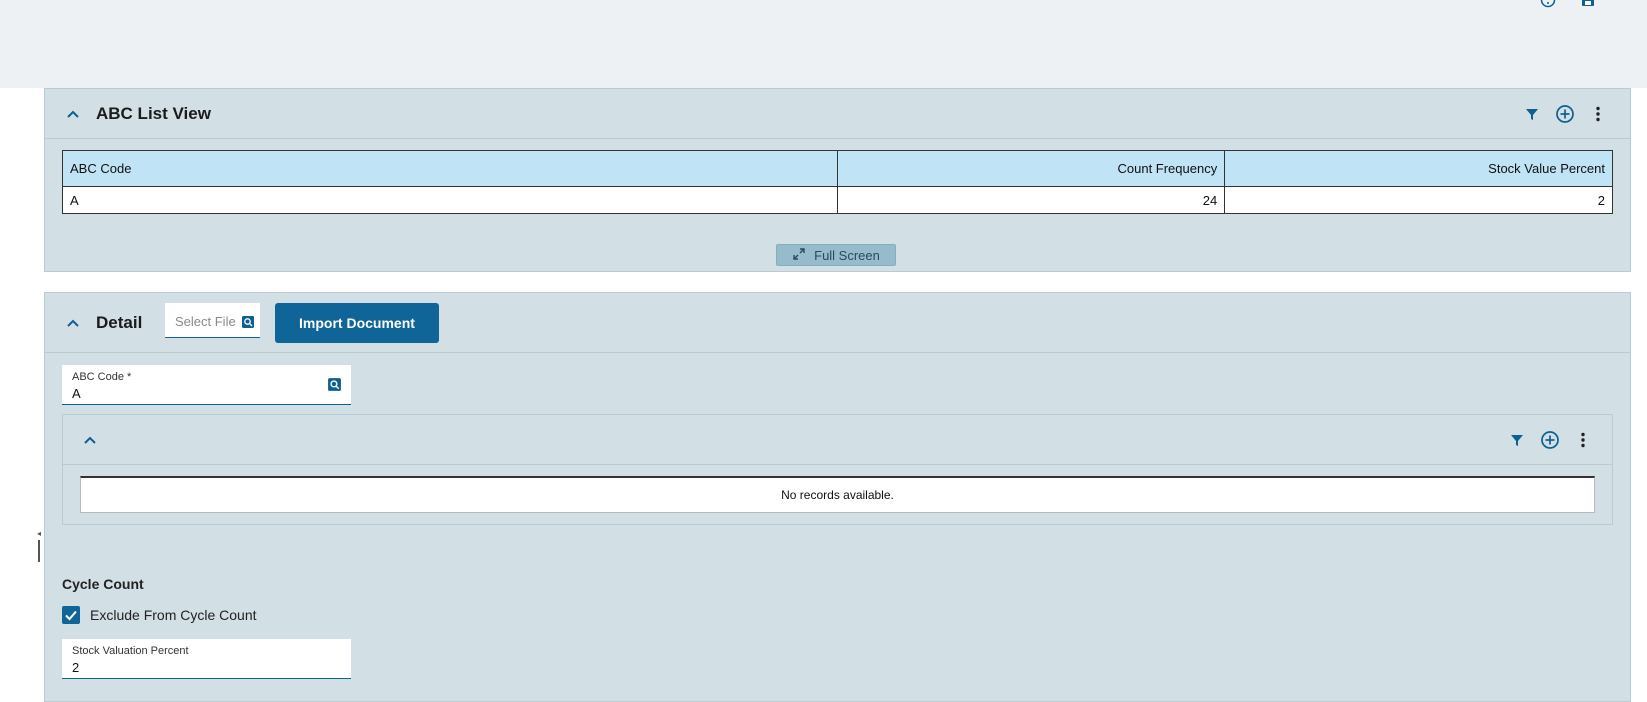 This screenshot has height=702, width=1647. What do you see at coordinates (799, 255) in the screenshot?
I see `expand-icon` at bounding box center [799, 255].